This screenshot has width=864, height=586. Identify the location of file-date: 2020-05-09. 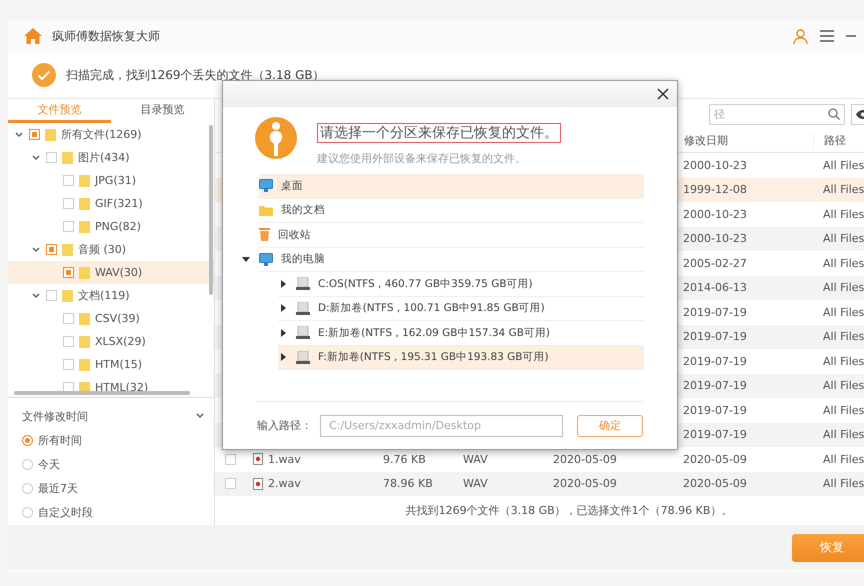
(585, 459).